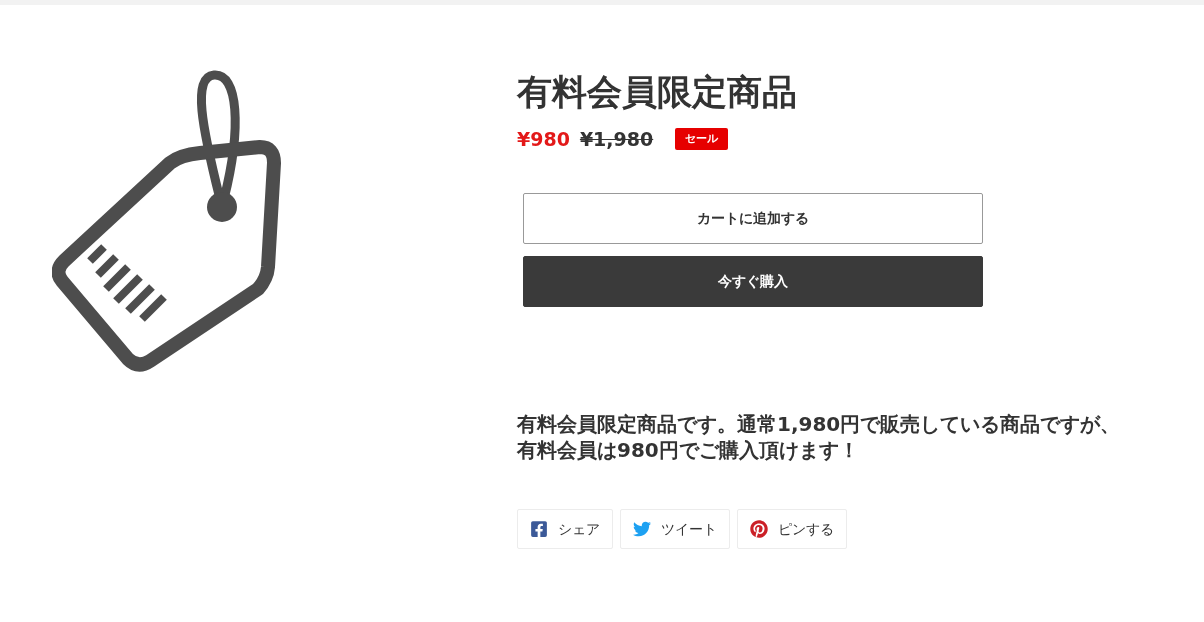 The image size is (1204, 622). Describe the element at coordinates (543, 139) in the screenshot. I see `sale-price: ¥980` at that location.